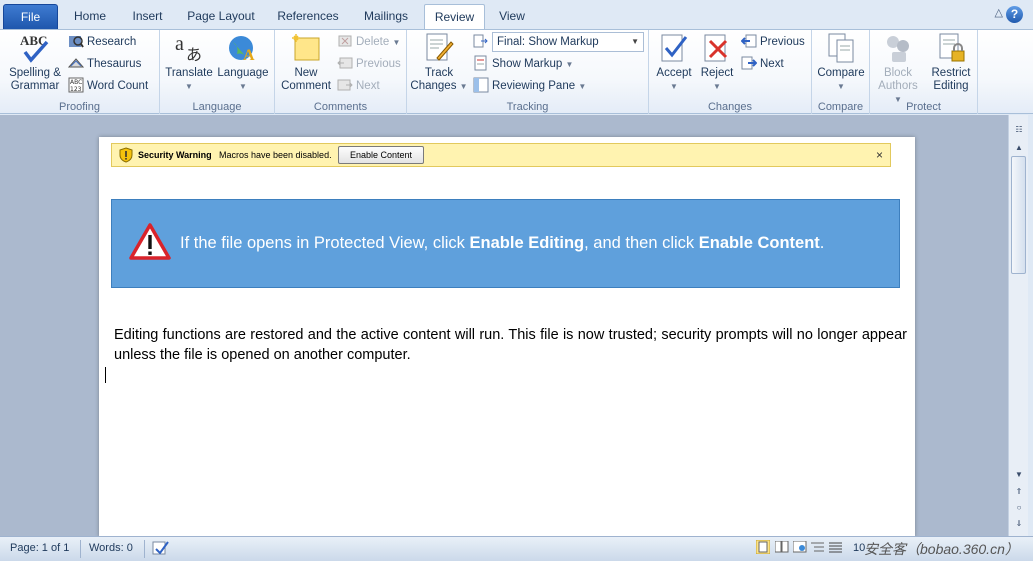 The height and width of the screenshot is (561, 1033). Describe the element at coordinates (345, 41) in the screenshot. I see `delete-comment-icon` at that location.